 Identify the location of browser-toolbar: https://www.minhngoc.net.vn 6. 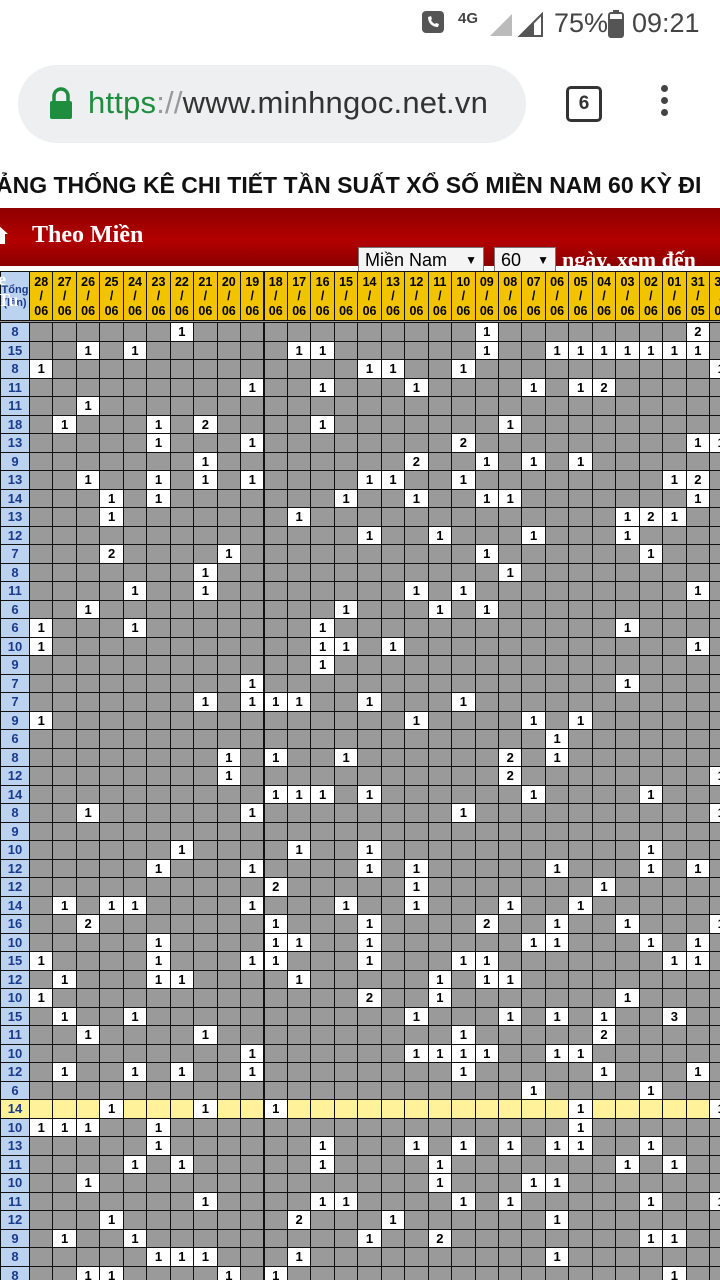
(360, 105).